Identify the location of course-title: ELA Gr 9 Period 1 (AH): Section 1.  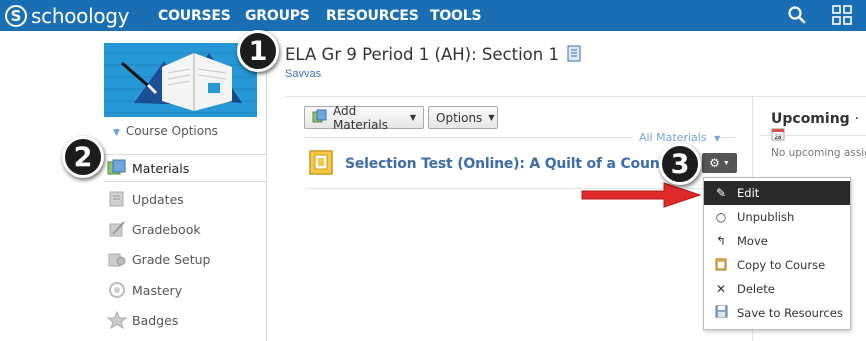
(422, 54).